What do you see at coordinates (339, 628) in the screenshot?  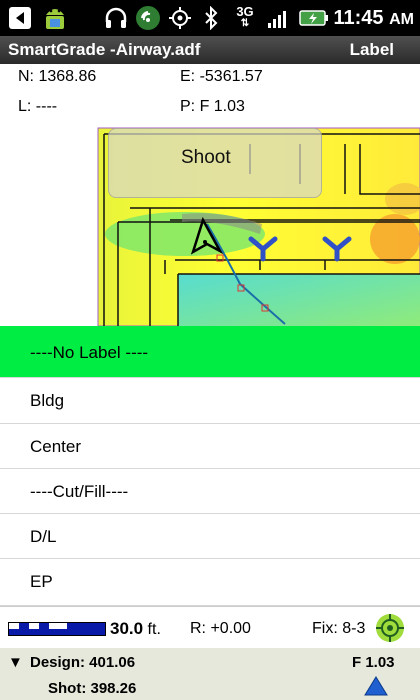 I see `fix-status: Fix: 8-3` at bounding box center [339, 628].